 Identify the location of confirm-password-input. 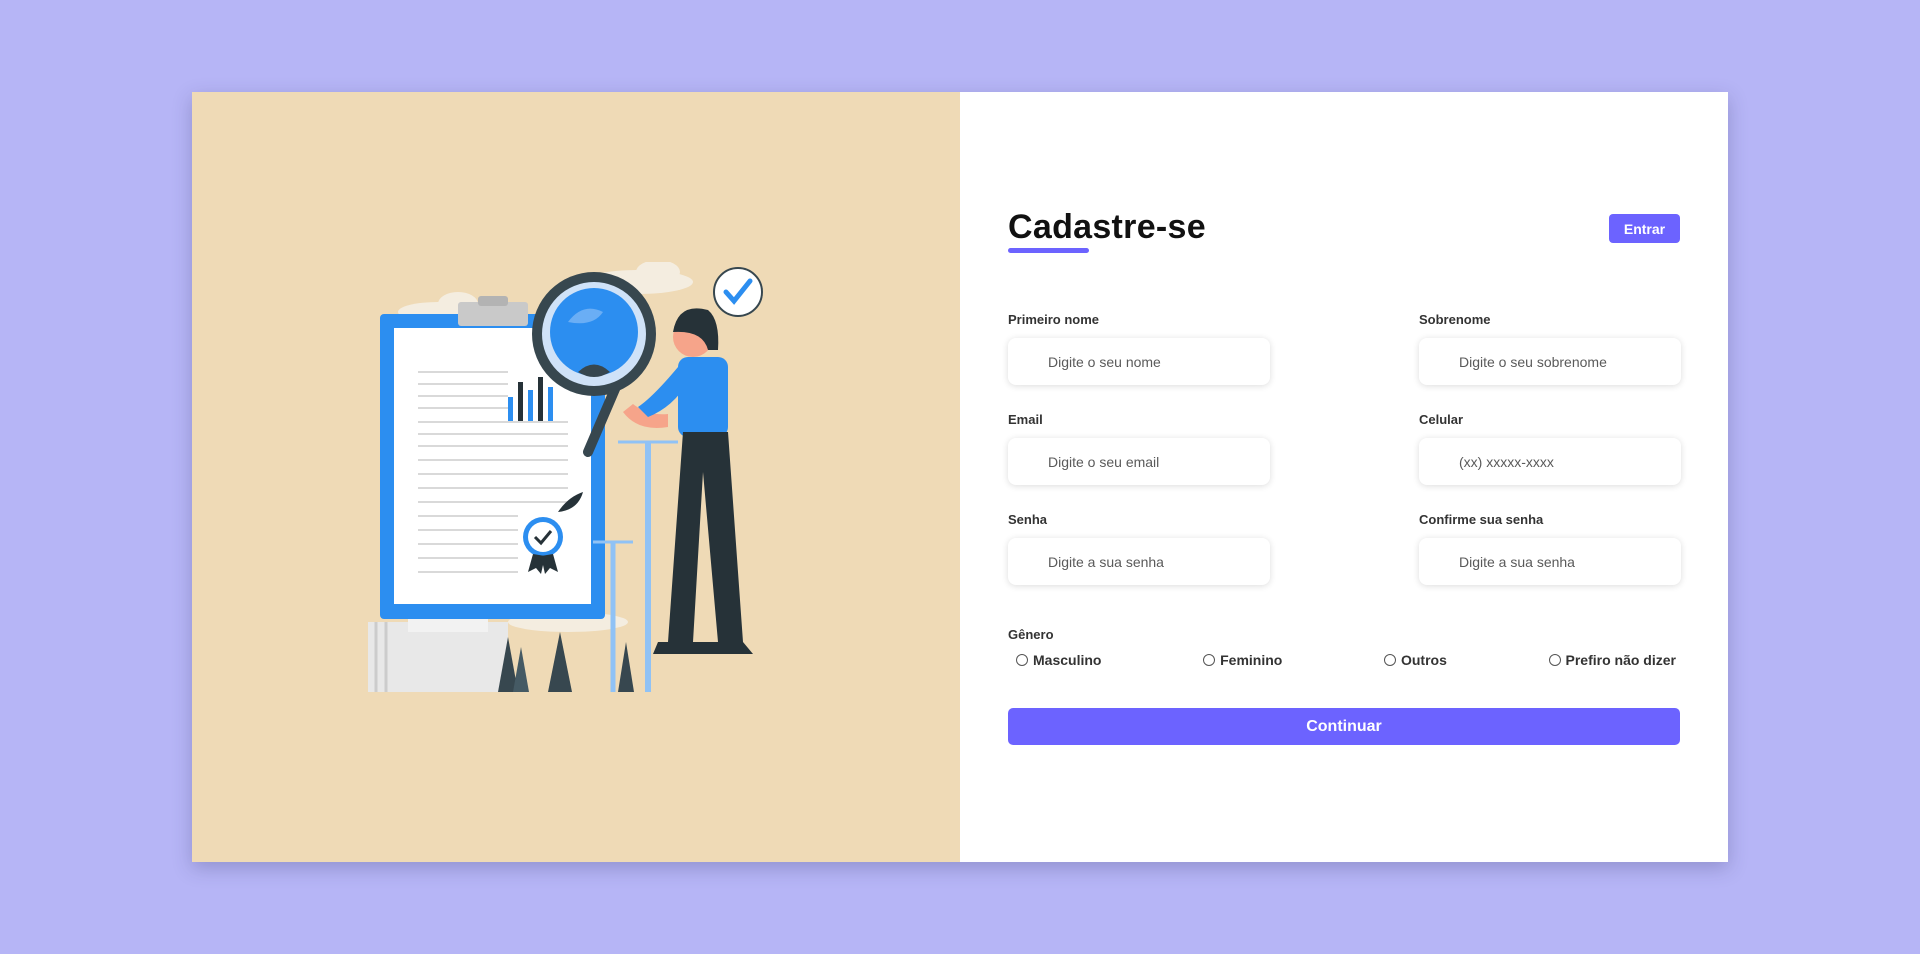
(1550, 561).